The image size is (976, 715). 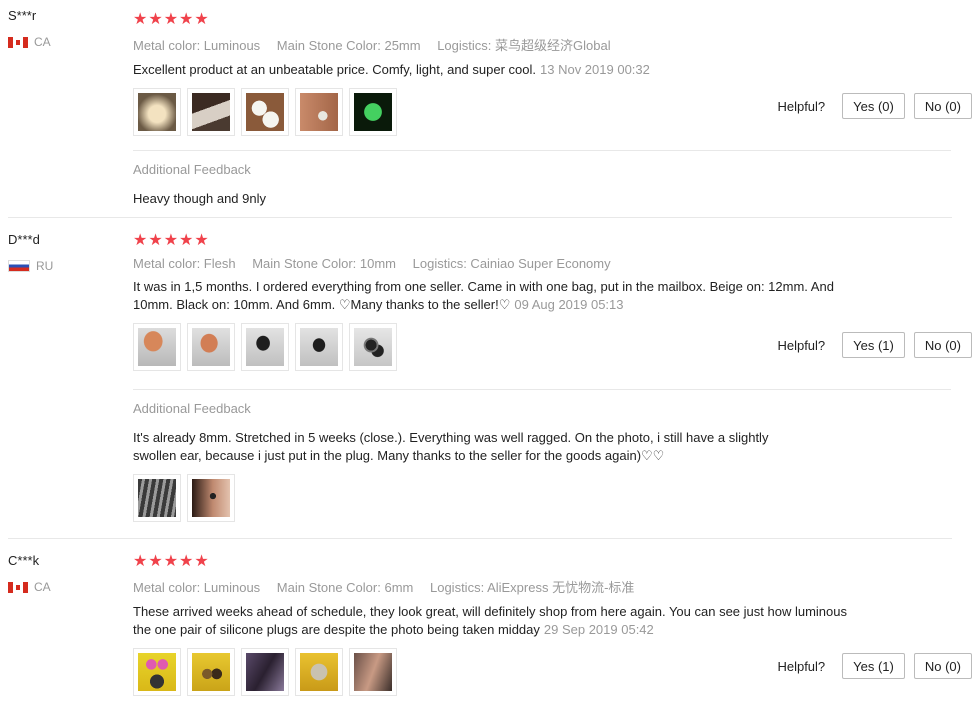 What do you see at coordinates (324, 263) in the screenshot?
I see `stone-color: Main Stone Color: 10mm` at bounding box center [324, 263].